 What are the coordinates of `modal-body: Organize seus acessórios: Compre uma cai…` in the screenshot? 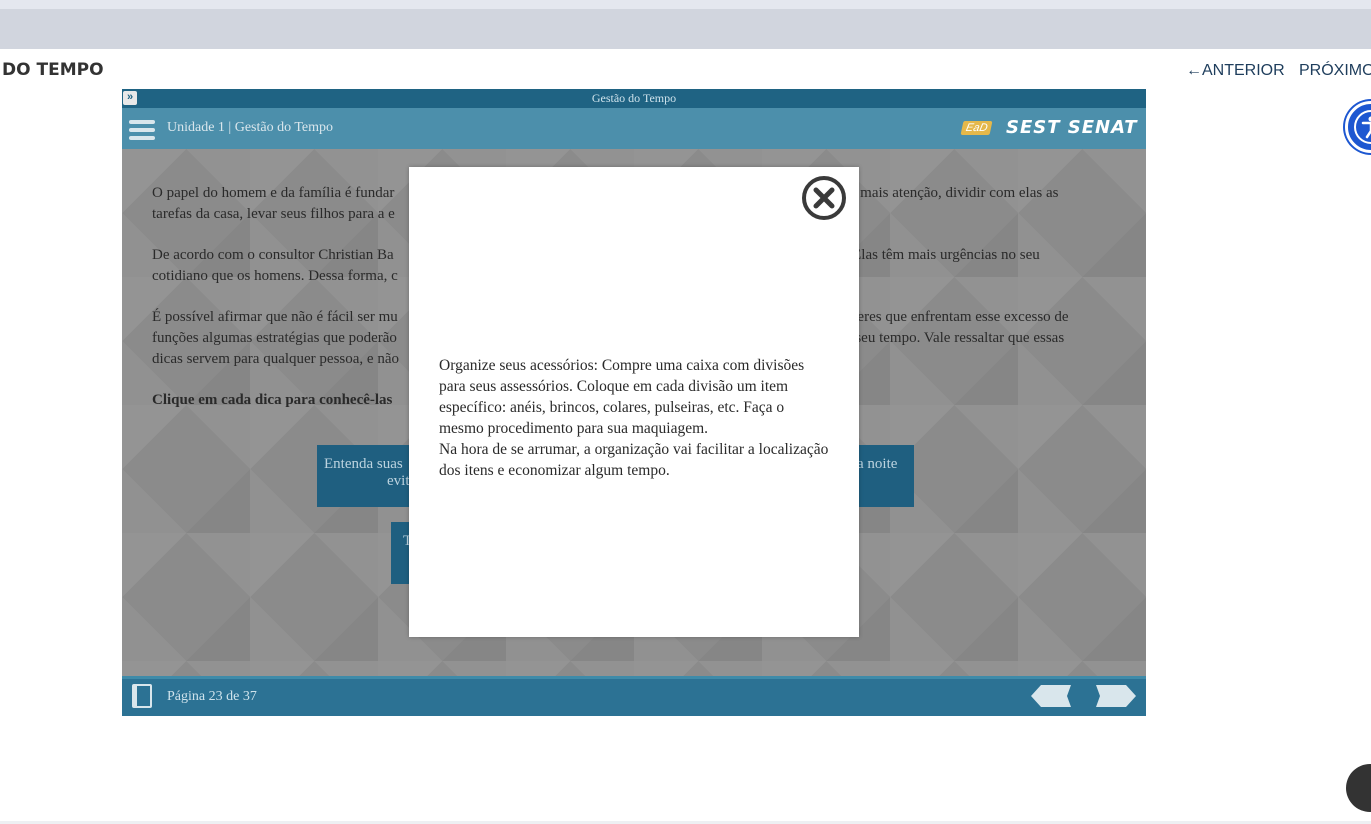 It's located at (634, 418).